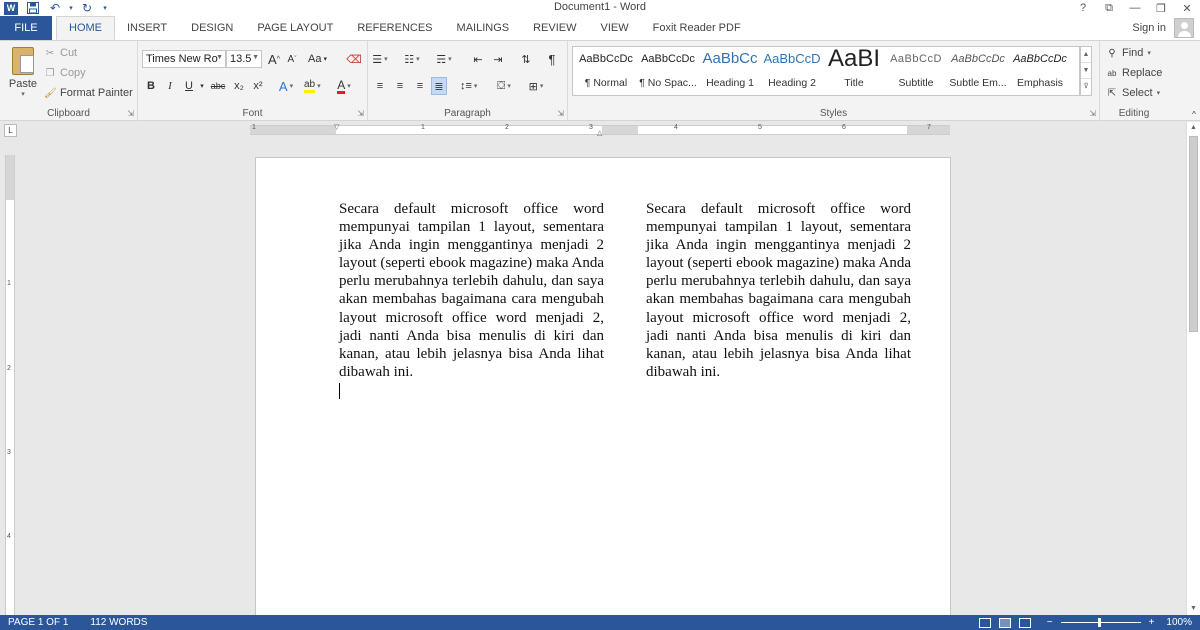 The height and width of the screenshot is (630, 1200). Describe the element at coordinates (115, 622) in the screenshot. I see `word-count: 112 WORDS` at that location.